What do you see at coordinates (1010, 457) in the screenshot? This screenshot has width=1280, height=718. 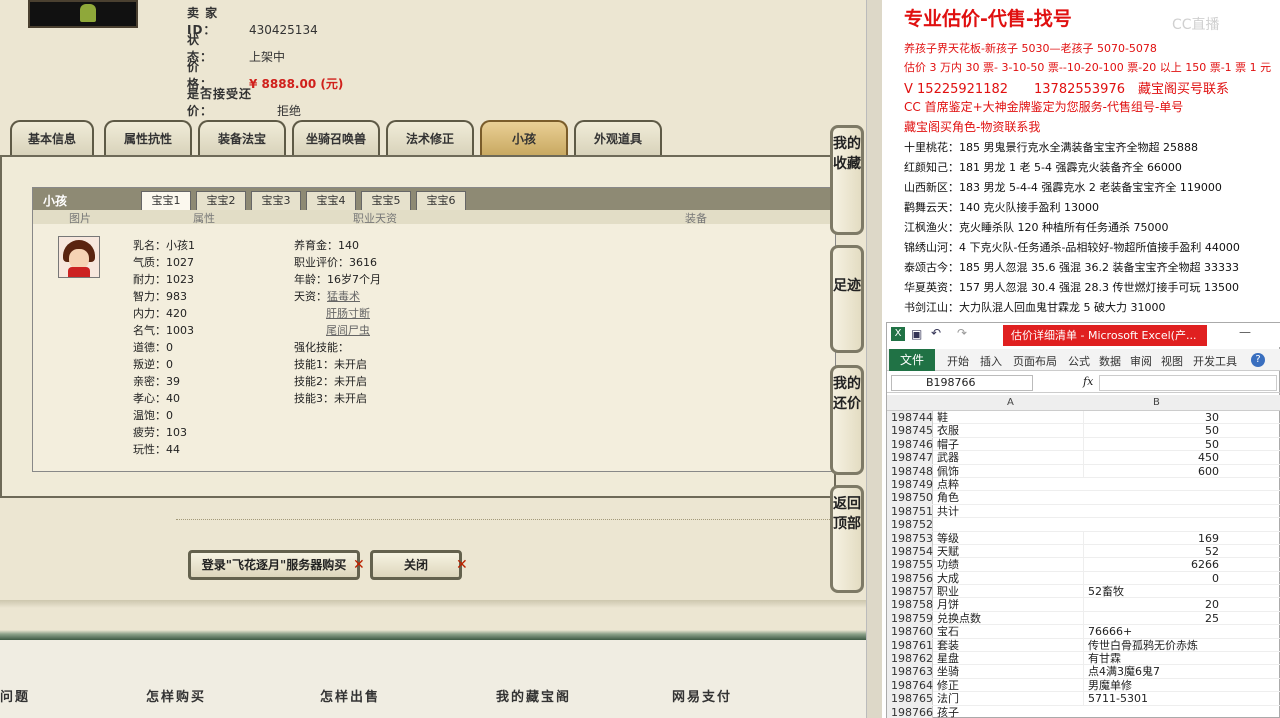 I see `cell-a: 武器` at bounding box center [1010, 457].